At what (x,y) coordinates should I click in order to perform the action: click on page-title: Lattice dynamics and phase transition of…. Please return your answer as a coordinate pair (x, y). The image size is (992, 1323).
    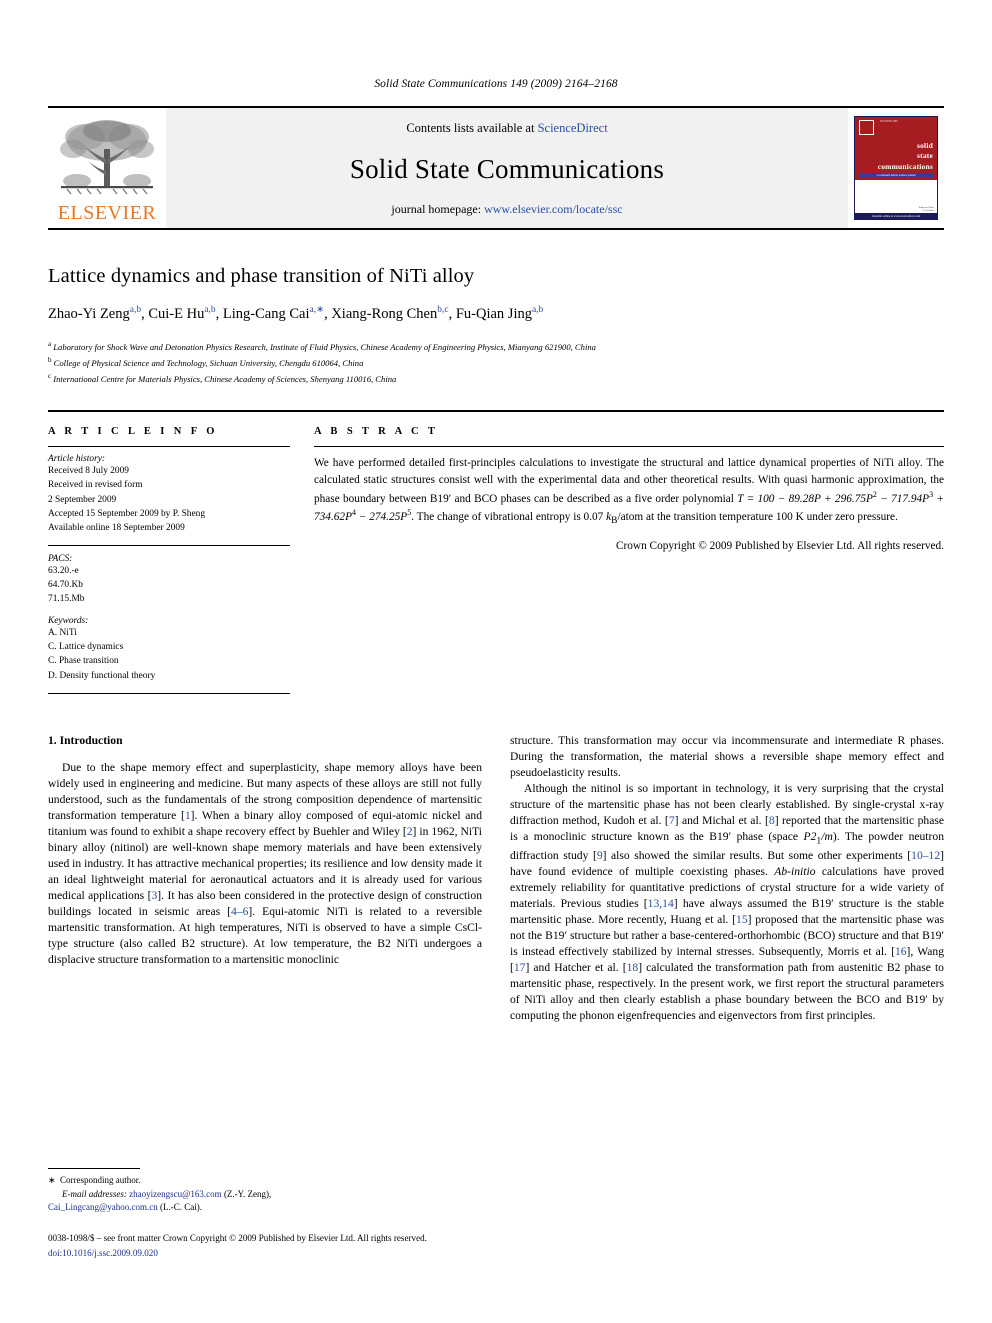
    Looking at the image, I should click on (261, 276).